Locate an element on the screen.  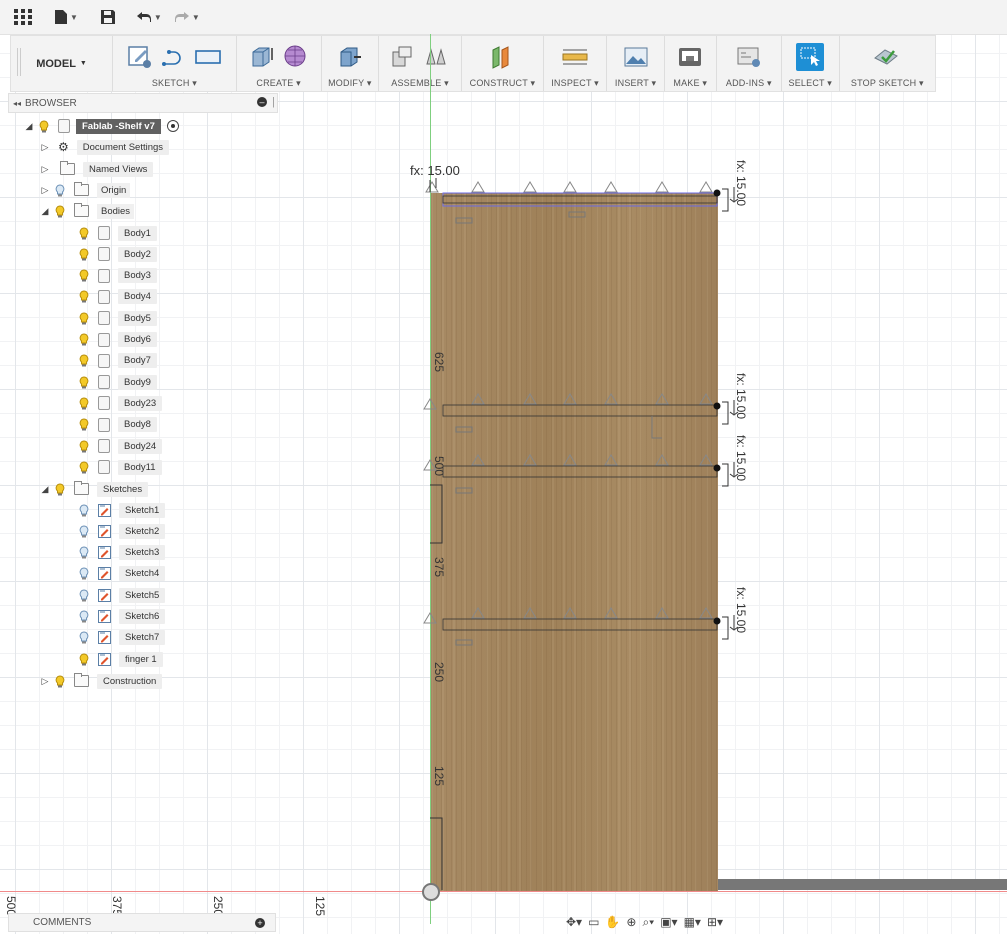
body-row: Body3 is located at coordinates (115, 276).